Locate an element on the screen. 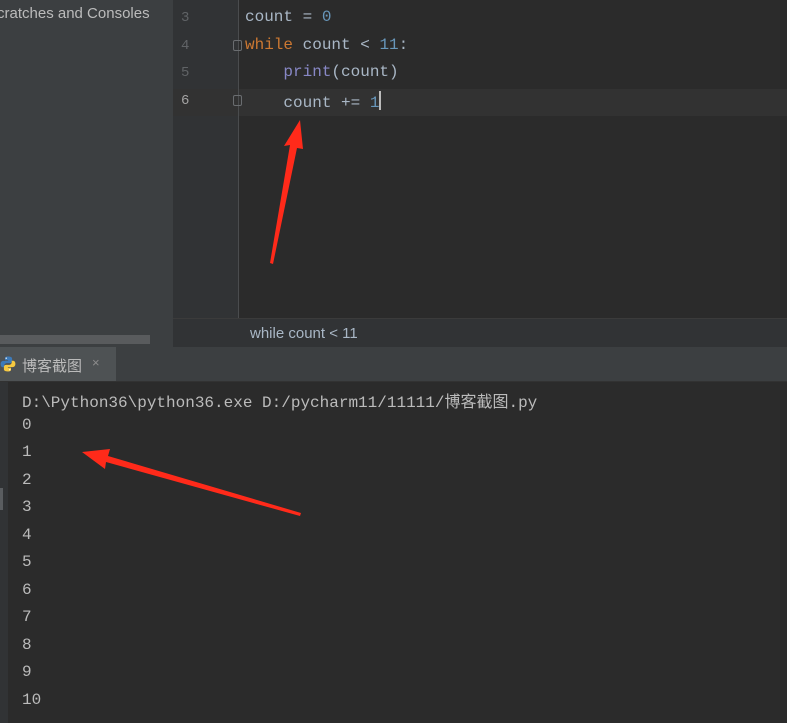  code-token: while is located at coordinates (269, 44).